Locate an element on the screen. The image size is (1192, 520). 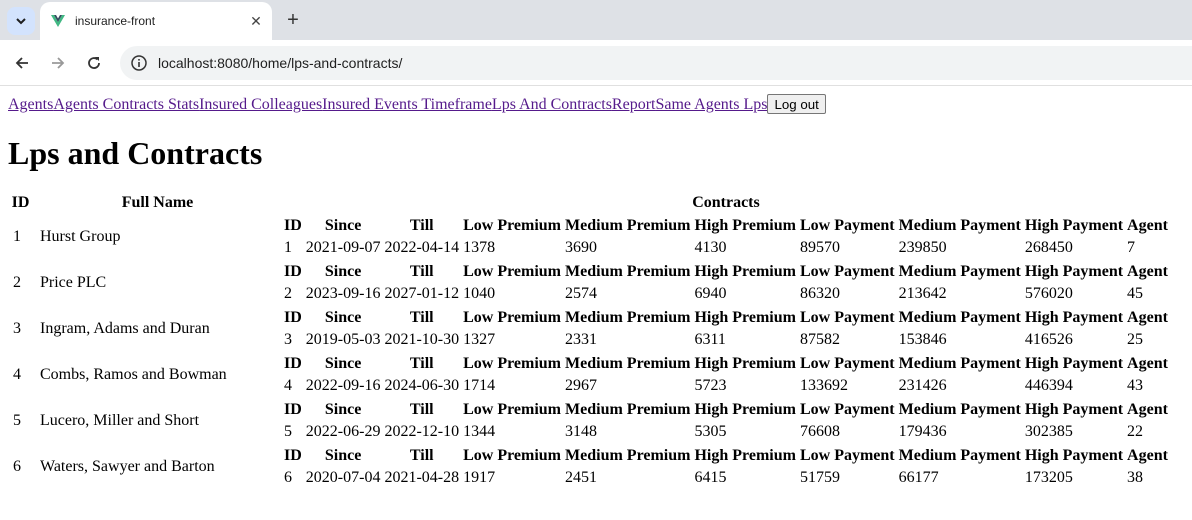
nav-link-report: Report is located at coordinates (634, 104).